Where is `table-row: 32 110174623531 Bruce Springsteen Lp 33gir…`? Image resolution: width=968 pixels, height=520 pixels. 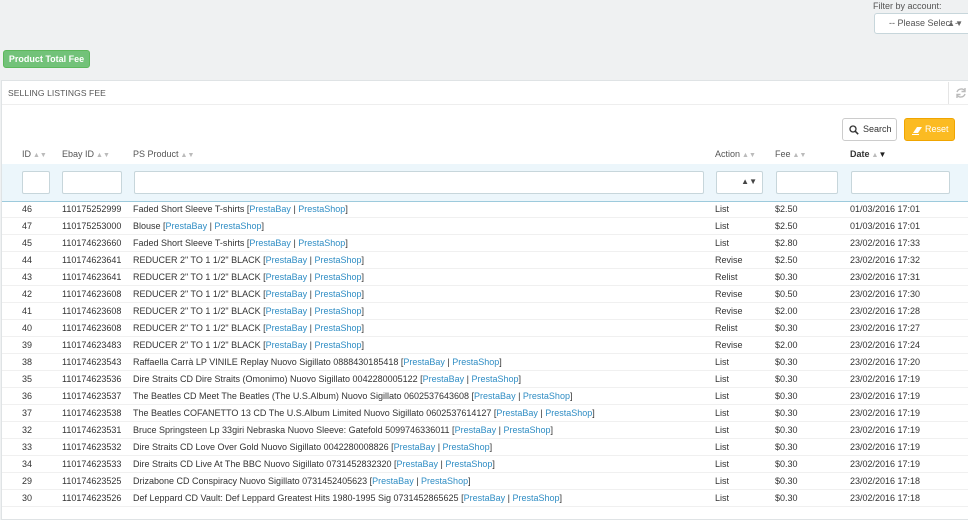 table-row: 32 110174623531 Bruce Springsteen Lp 33gir… is located at coordinates (485, 430).